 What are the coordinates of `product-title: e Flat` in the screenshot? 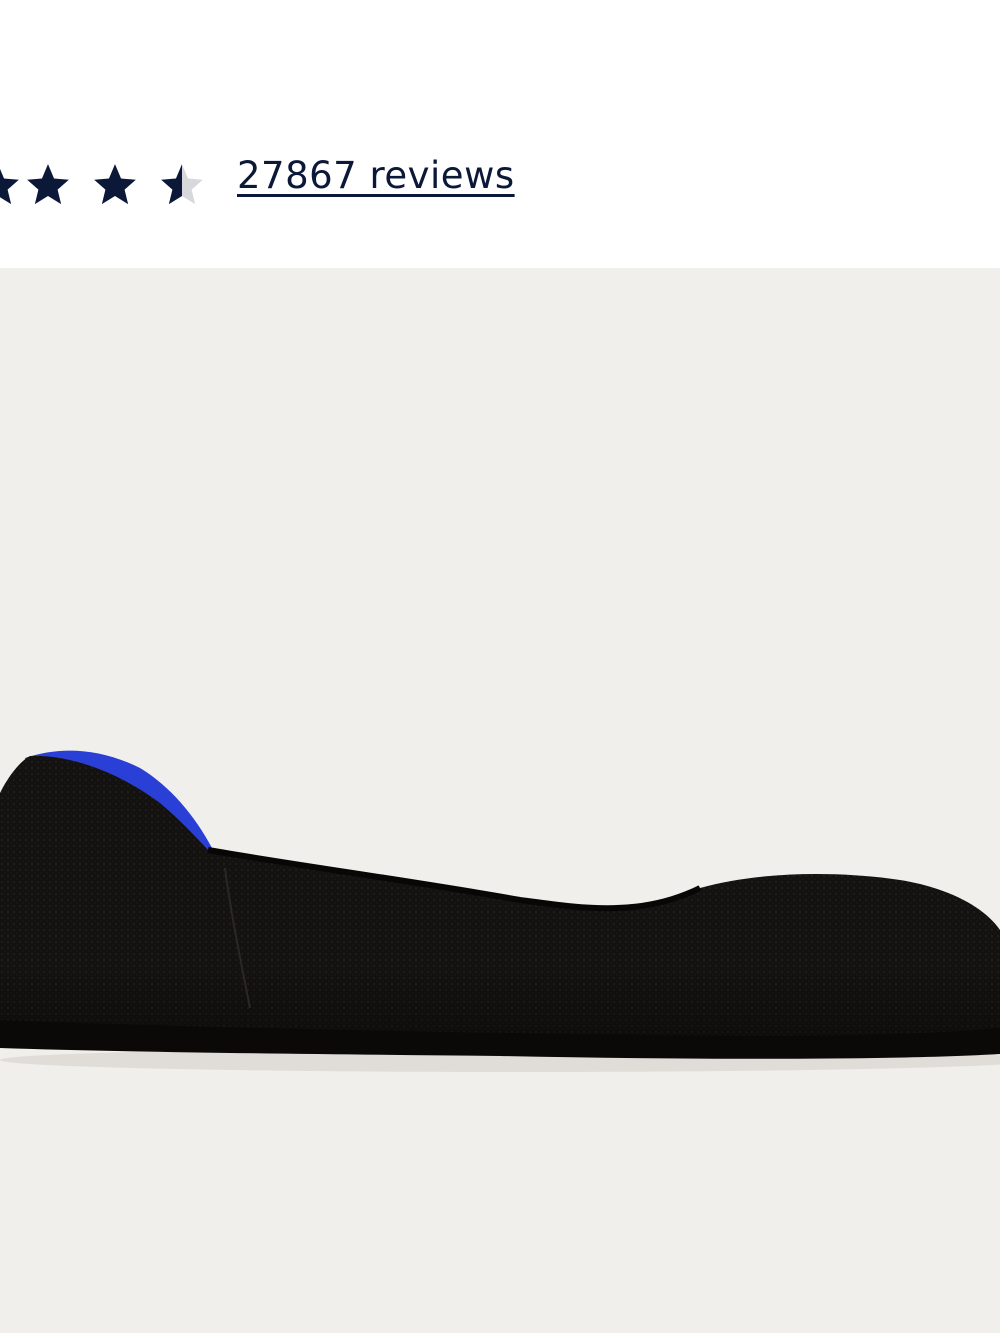 It's located at (150, 6).